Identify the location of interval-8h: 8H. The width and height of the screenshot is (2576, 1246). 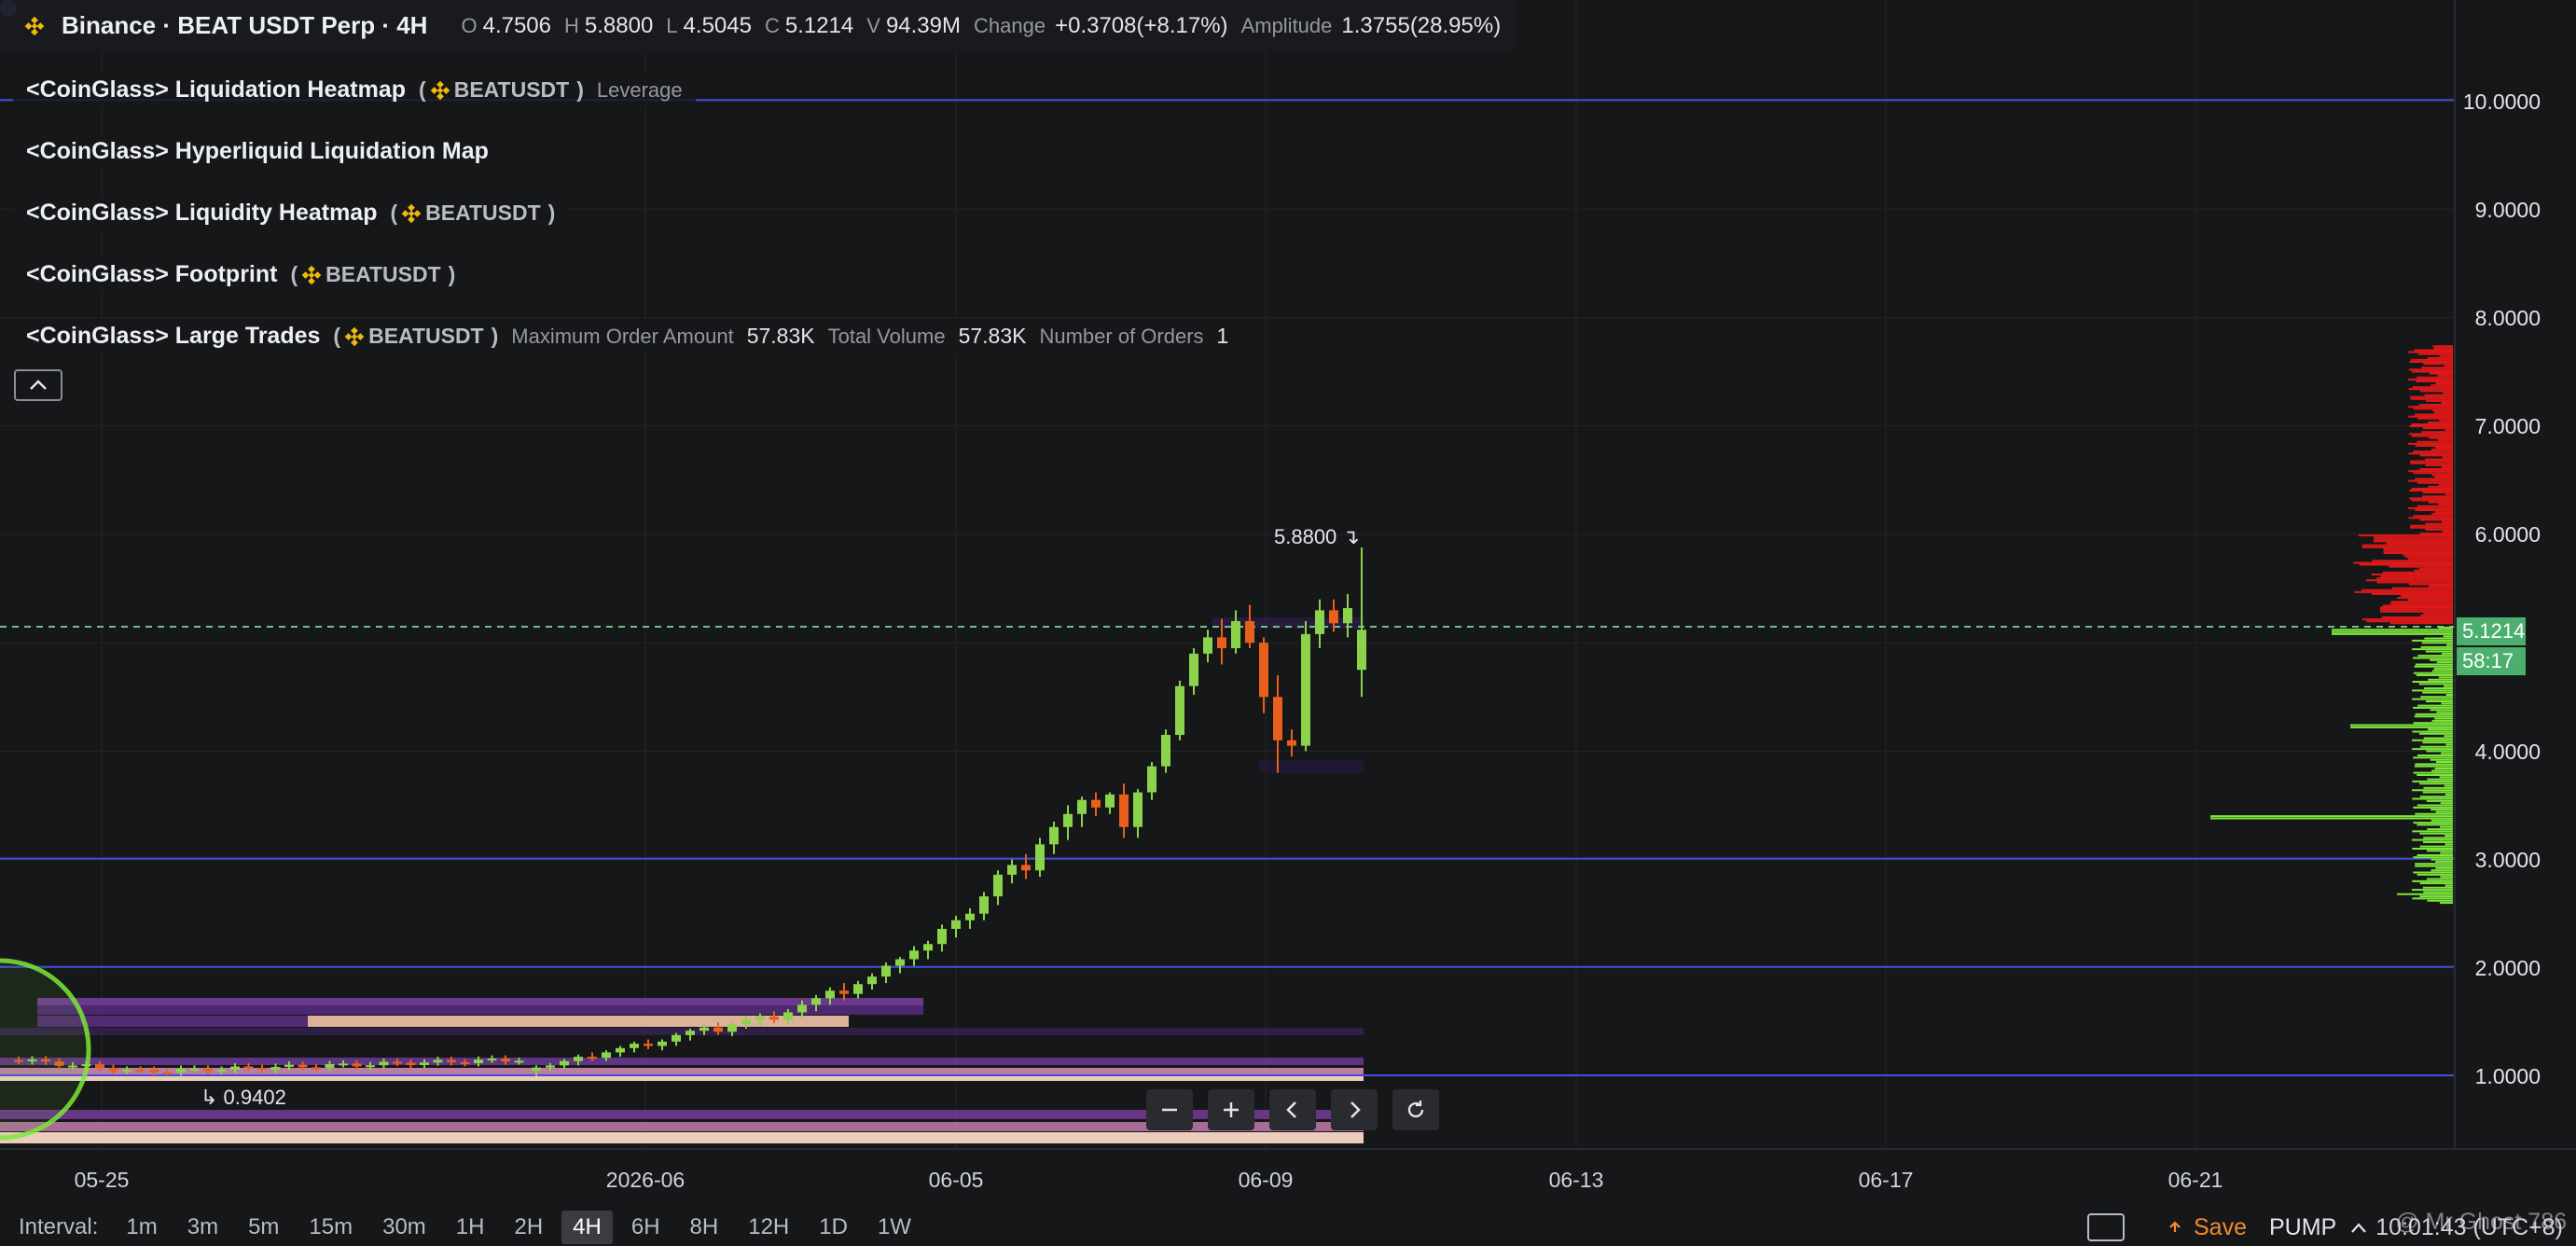
(704, 1227).